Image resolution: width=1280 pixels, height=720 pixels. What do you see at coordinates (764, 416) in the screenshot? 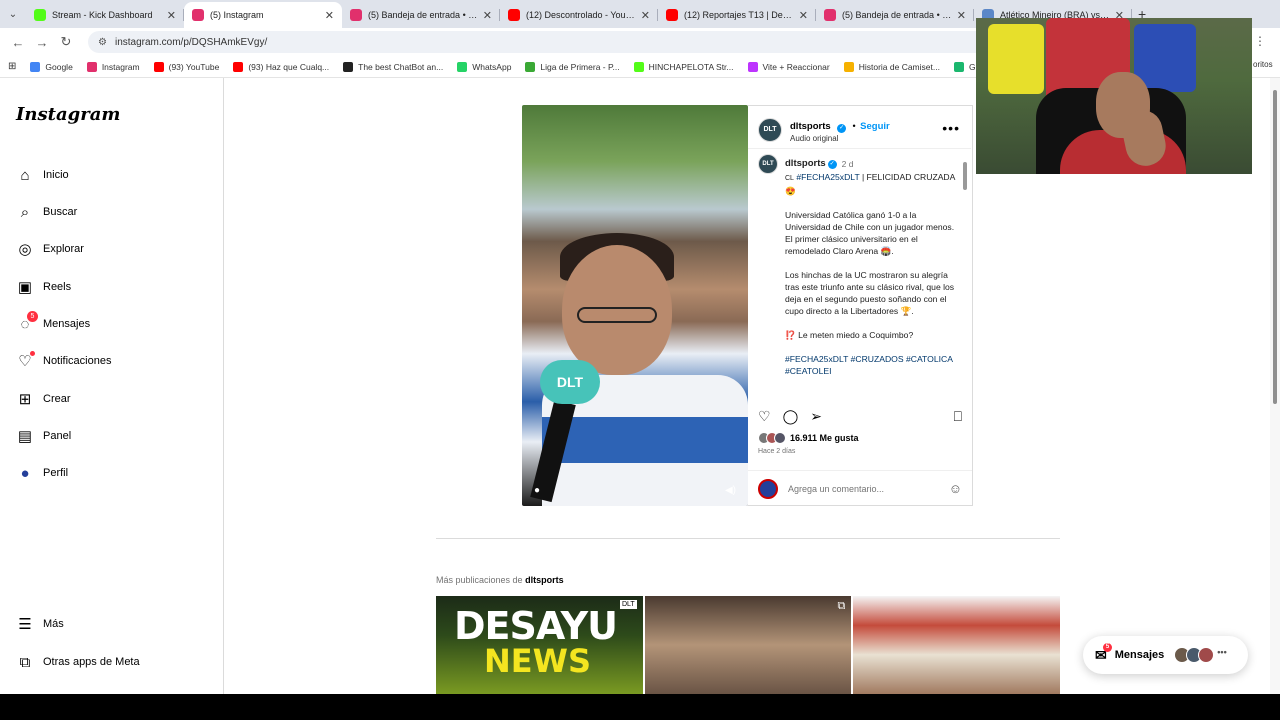
I see `like-icon: ♡` at bounding box center [764, 416].